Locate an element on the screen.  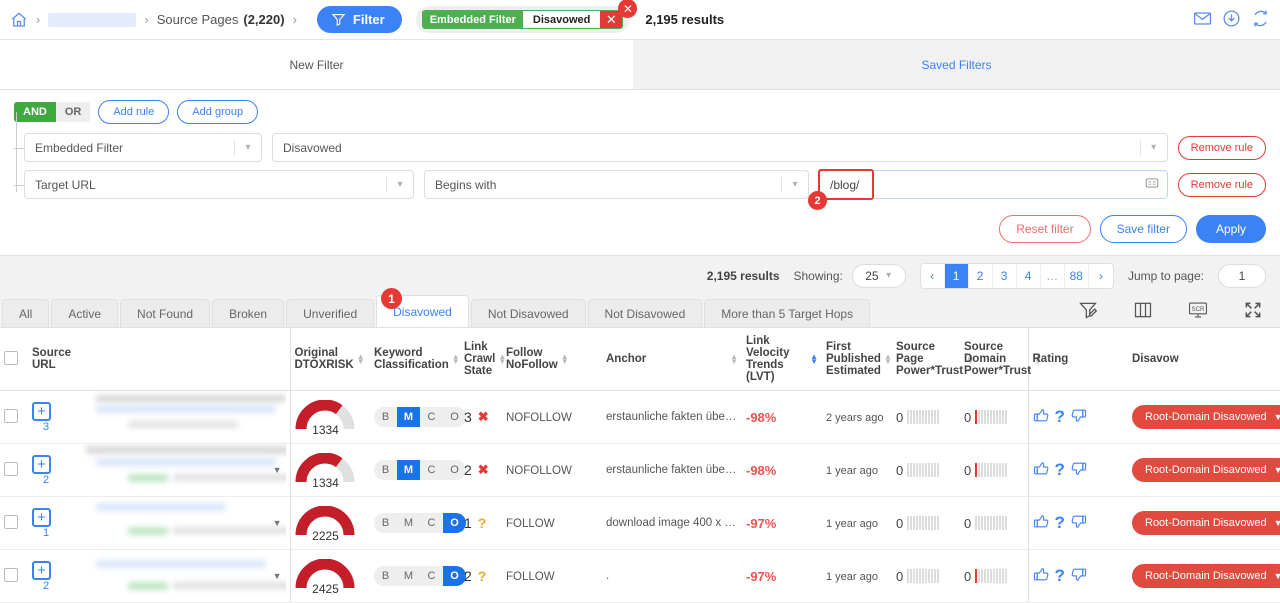
home-icon is located at coordinates (19, 20).